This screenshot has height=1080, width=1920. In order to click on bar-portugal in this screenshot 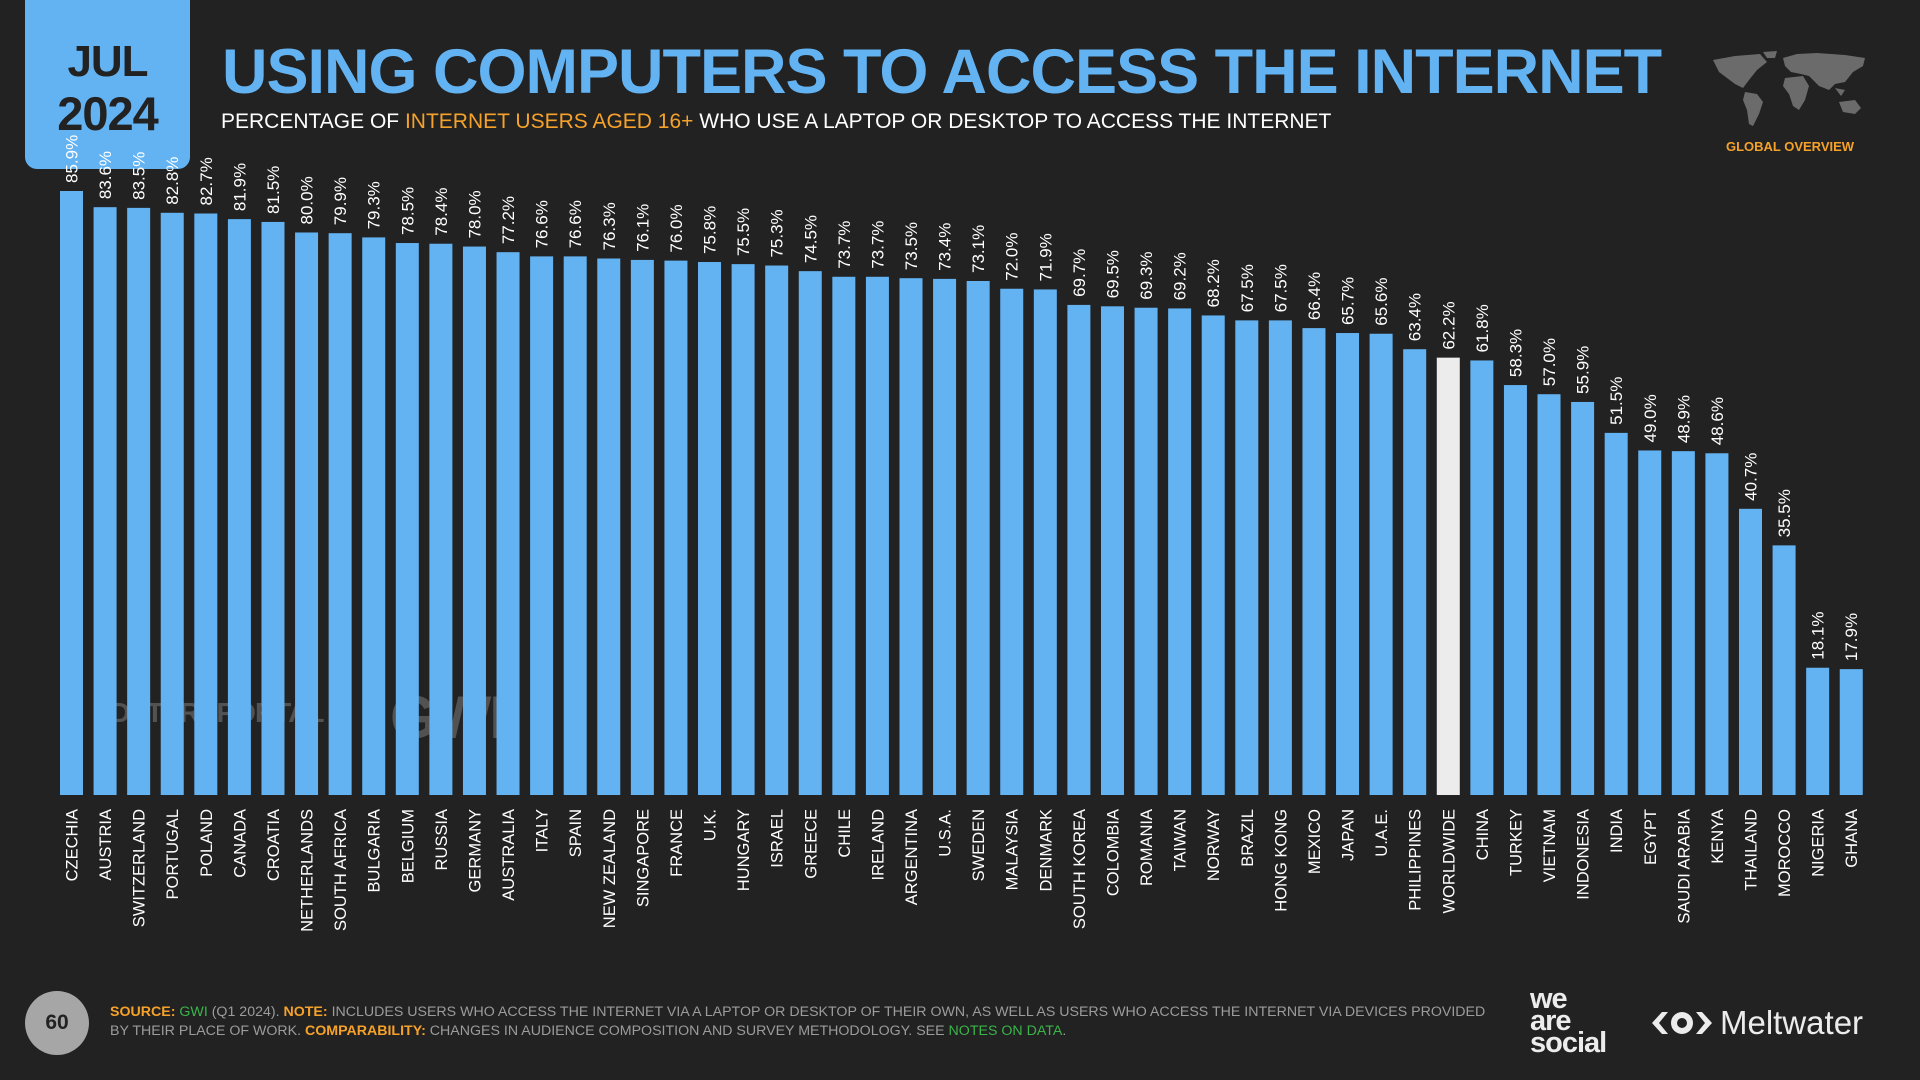, I will do `click(172, 504)`.